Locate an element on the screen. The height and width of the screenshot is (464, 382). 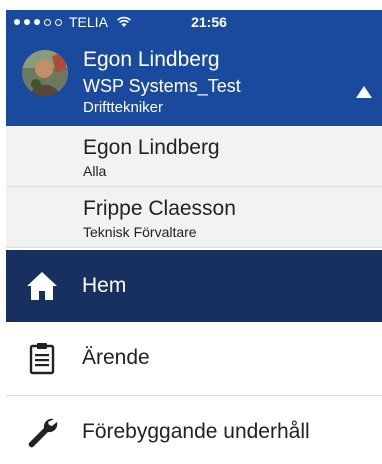
nav-item-label: Förebyggande underhåll is located at coordinates (196, 431).